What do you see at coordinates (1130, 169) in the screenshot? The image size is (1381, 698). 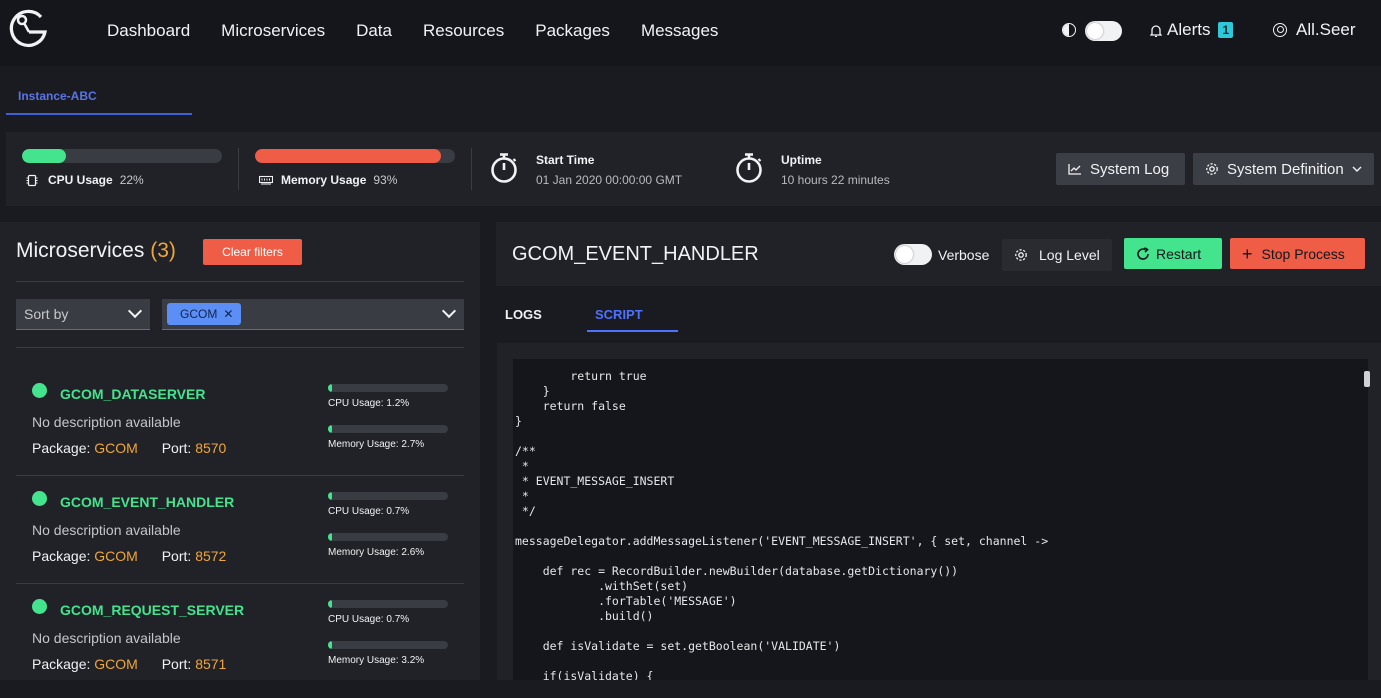 I see `system-log-label: System Log` at bounding box center [1130, 169].